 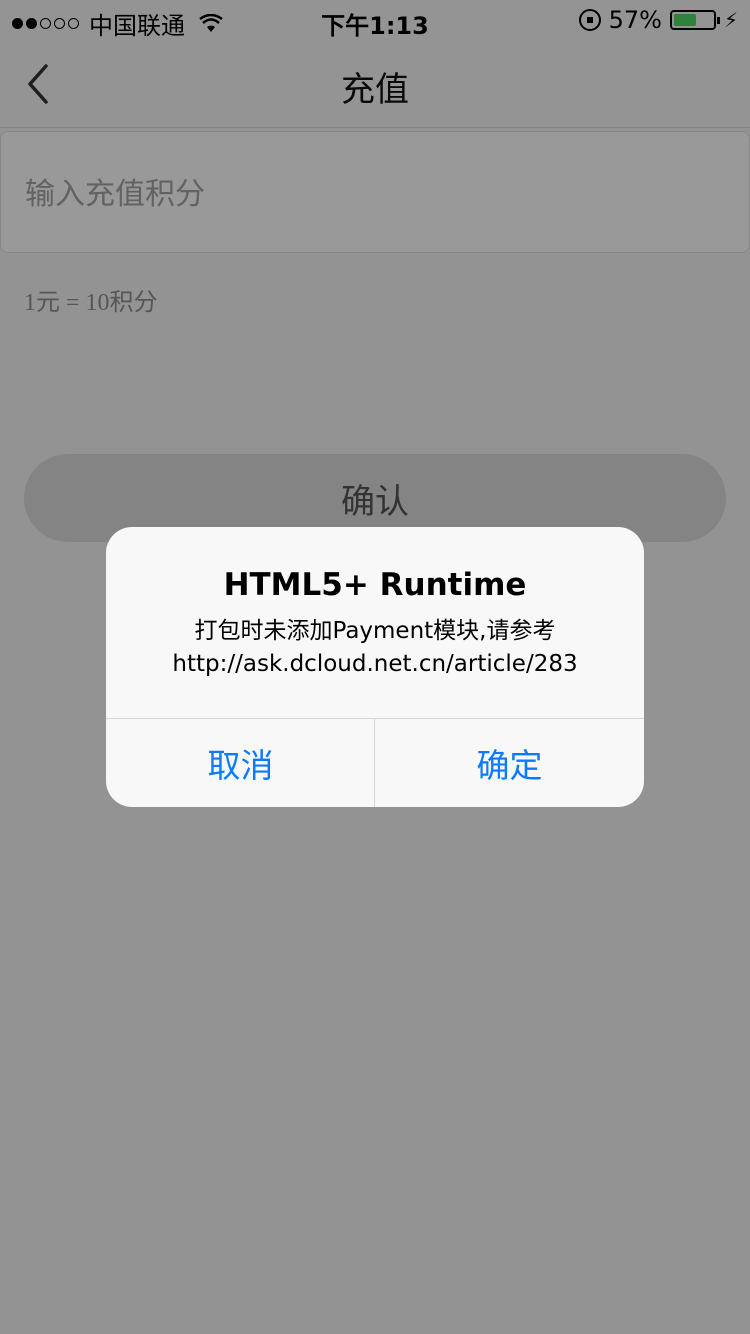 What do you see at coordinates (375, 664) in the screenshot?
I see `alert-message-link-text: http://ask.dcloud.net.cn/article/283` at bounding box center [375, 664].